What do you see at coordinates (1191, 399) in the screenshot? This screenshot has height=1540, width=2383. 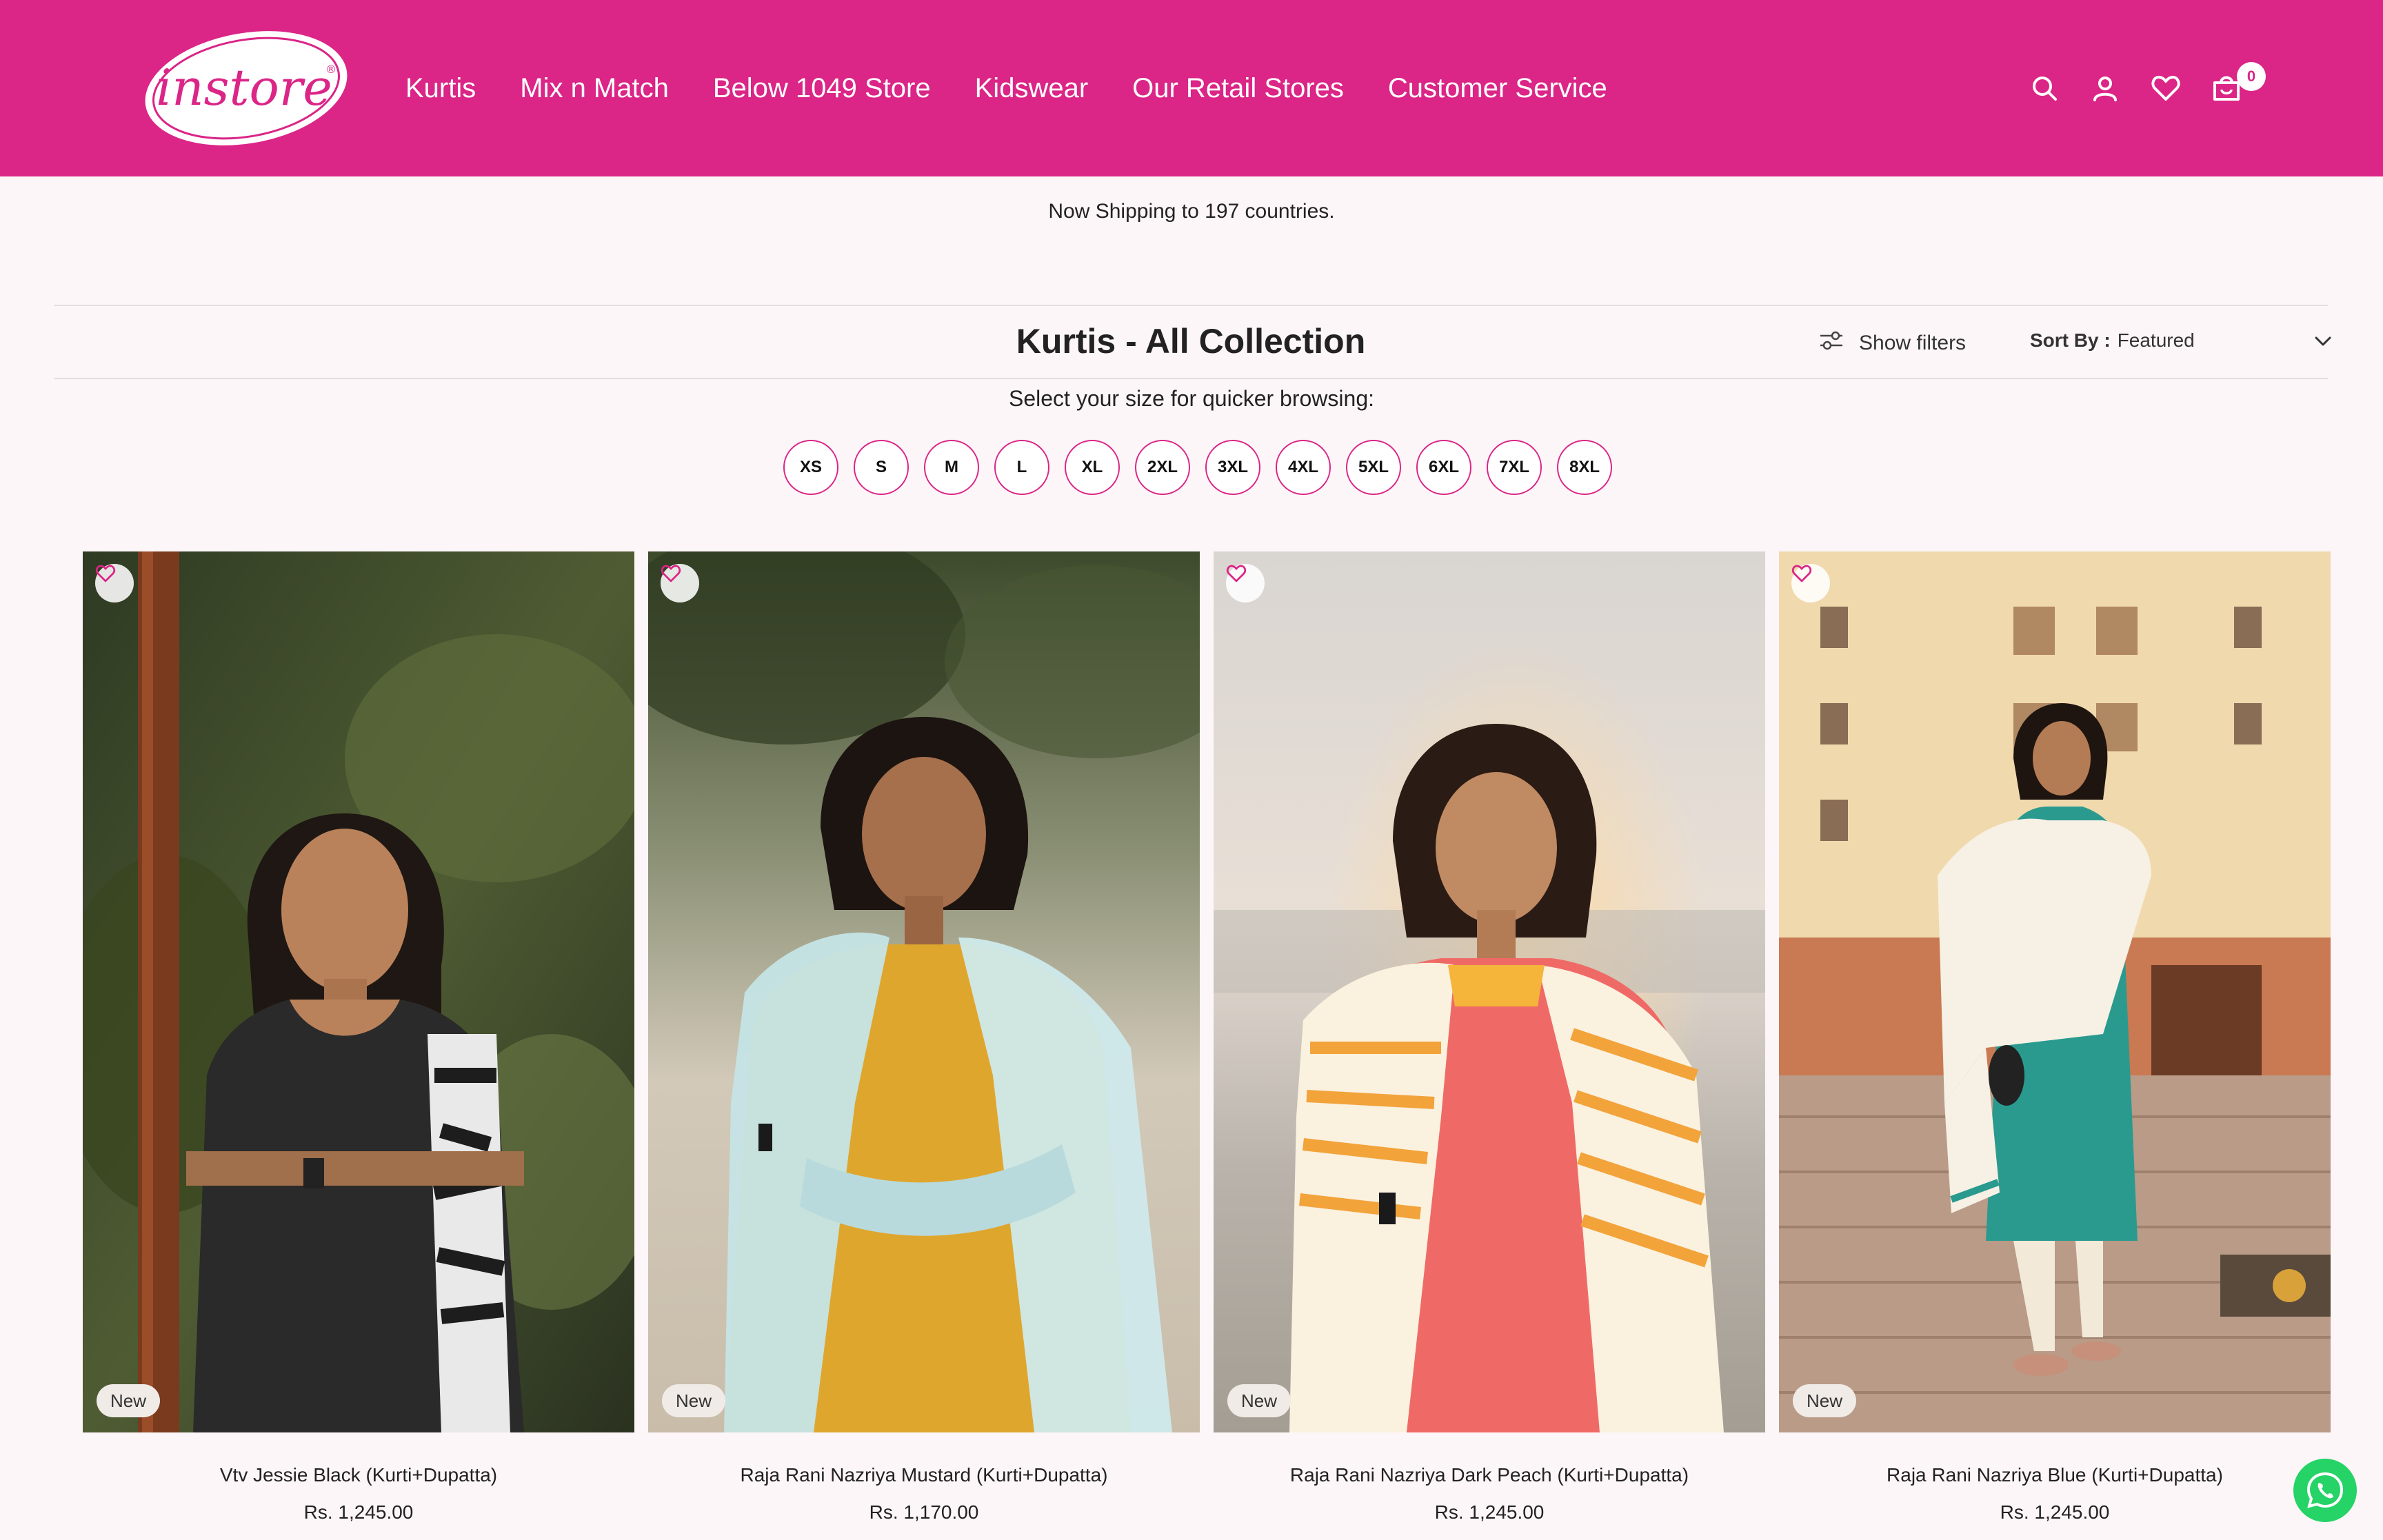 I see `size-prompt: Select your size for quicker browsing:` at bounding box center [1191, 399].